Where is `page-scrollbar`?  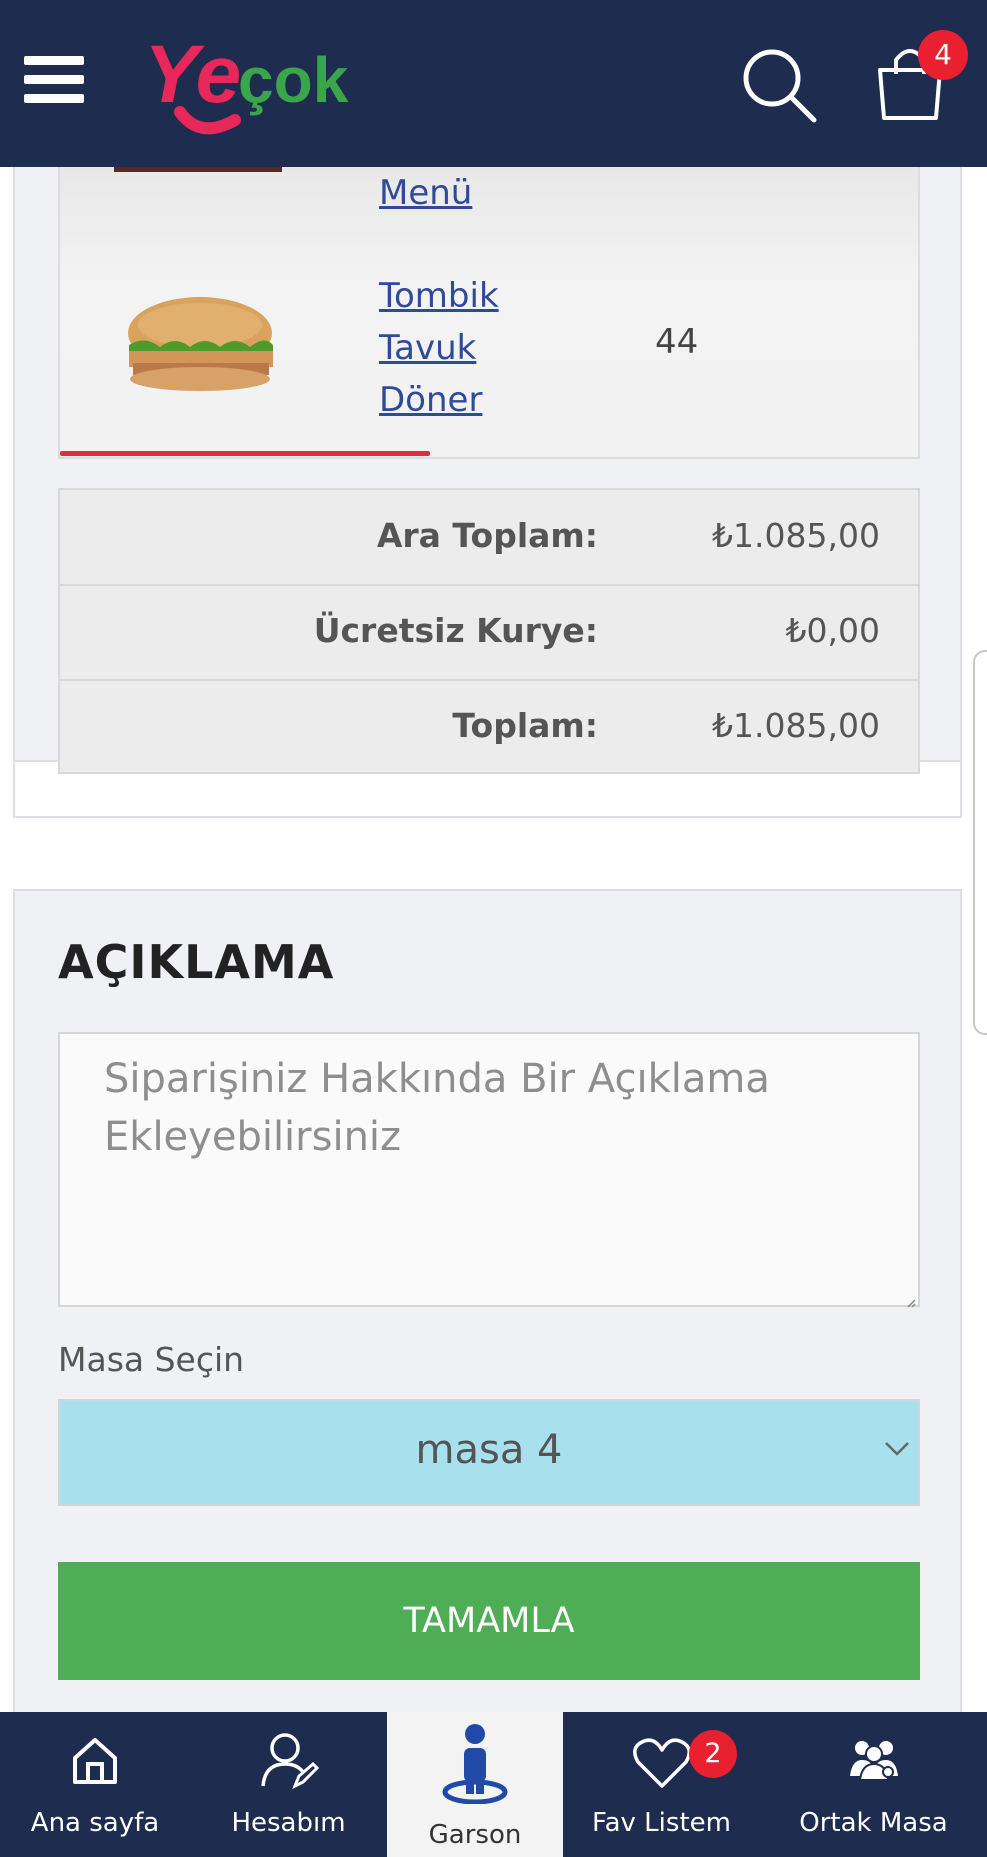 page-scrollbar is located at coordinates (980, 842).